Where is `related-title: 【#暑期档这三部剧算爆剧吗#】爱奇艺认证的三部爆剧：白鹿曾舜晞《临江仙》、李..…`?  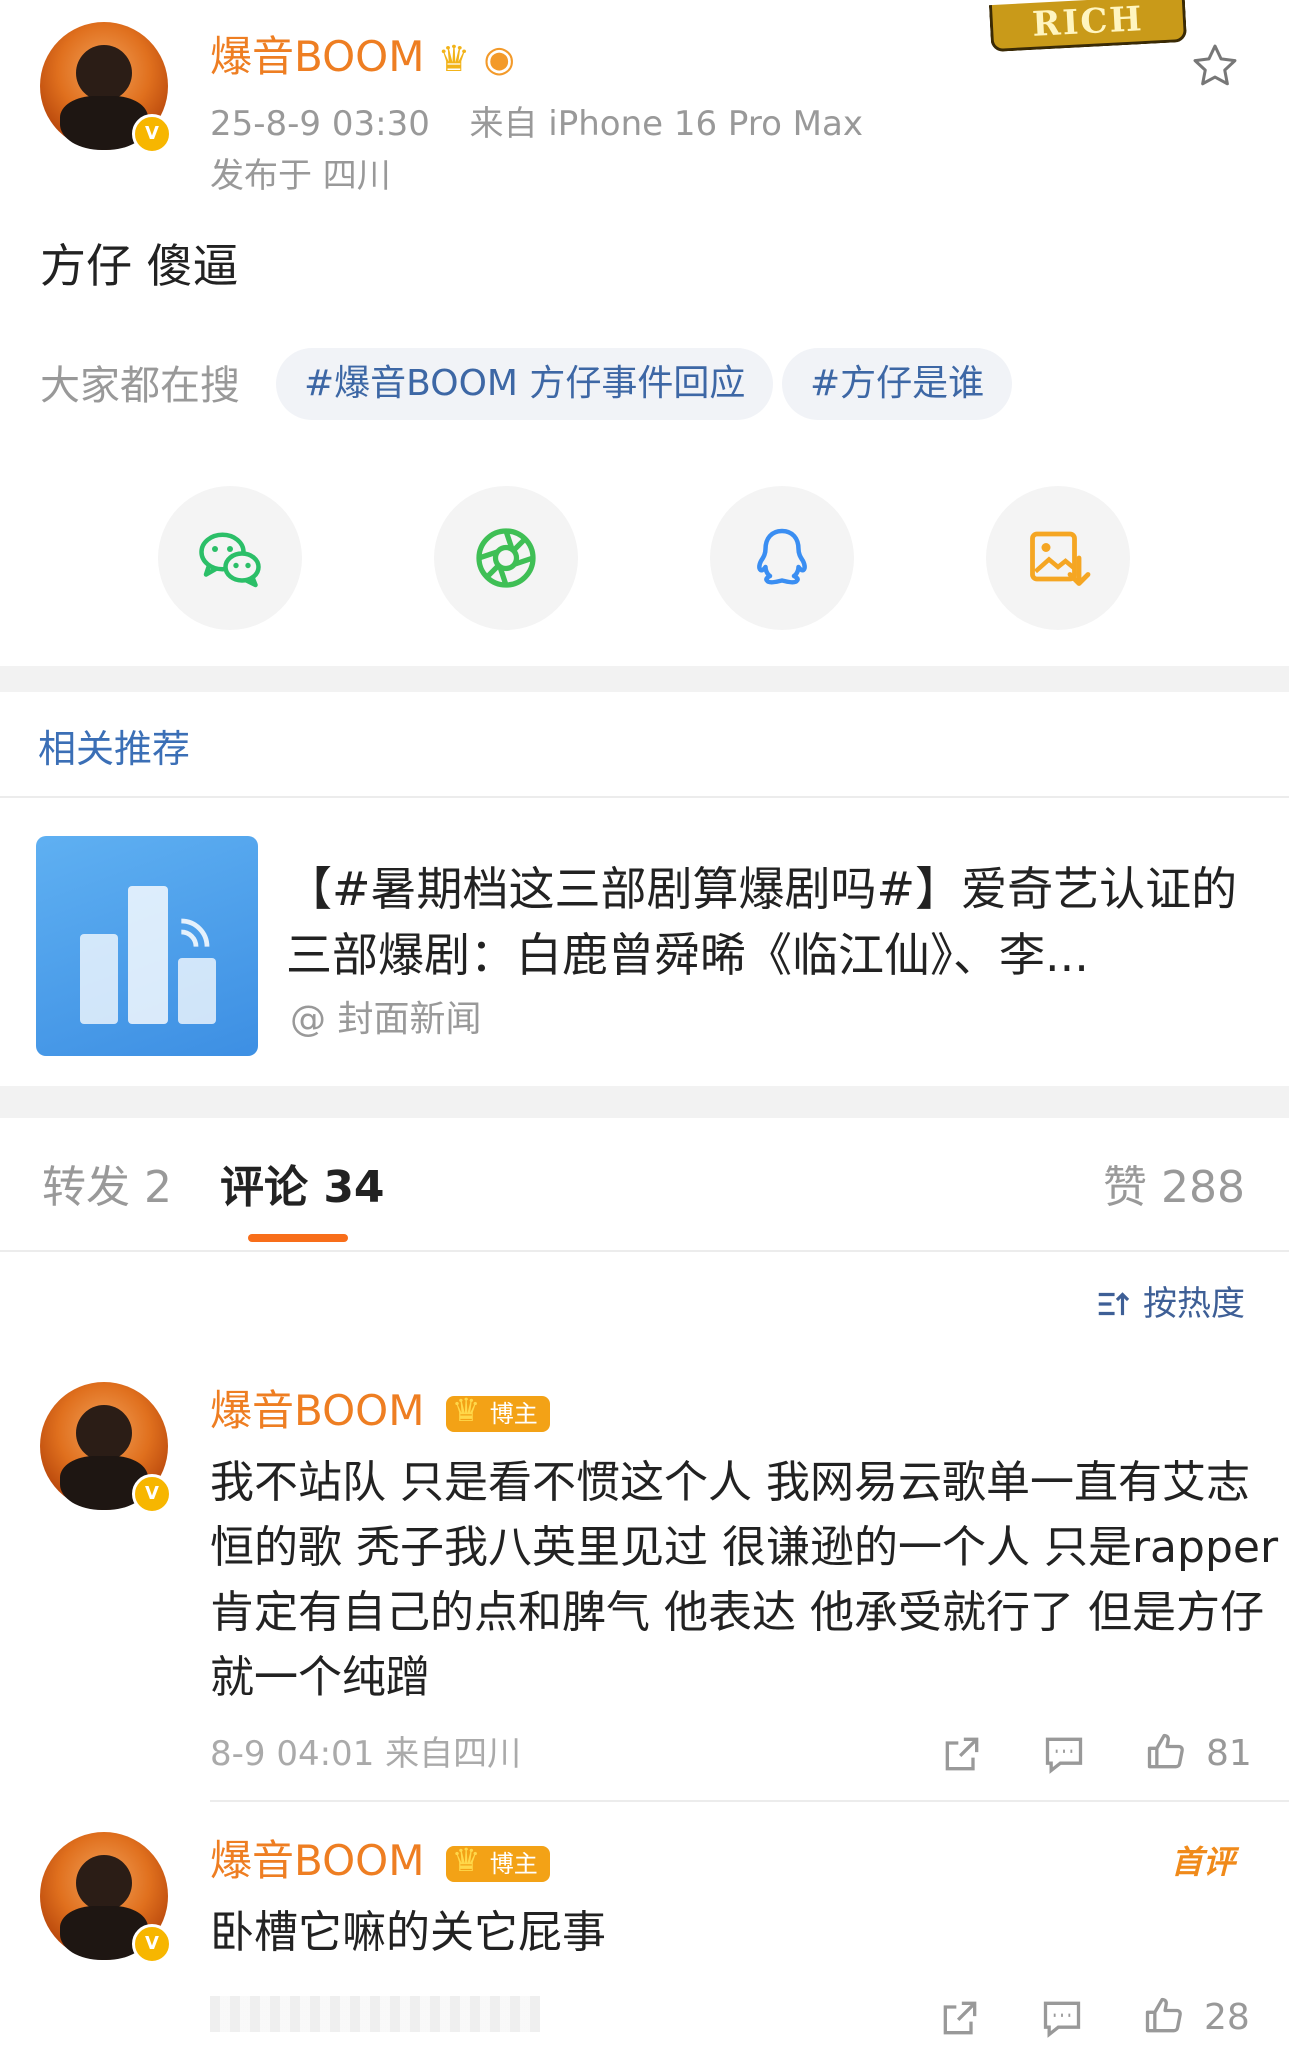 related-title: 【#暑期档这三部剧算爆剧吗#】爱奇艺认证的三部爆剧：白鹿曾舜晞《临江仙》、李..… is located at coordinates (766, 922).